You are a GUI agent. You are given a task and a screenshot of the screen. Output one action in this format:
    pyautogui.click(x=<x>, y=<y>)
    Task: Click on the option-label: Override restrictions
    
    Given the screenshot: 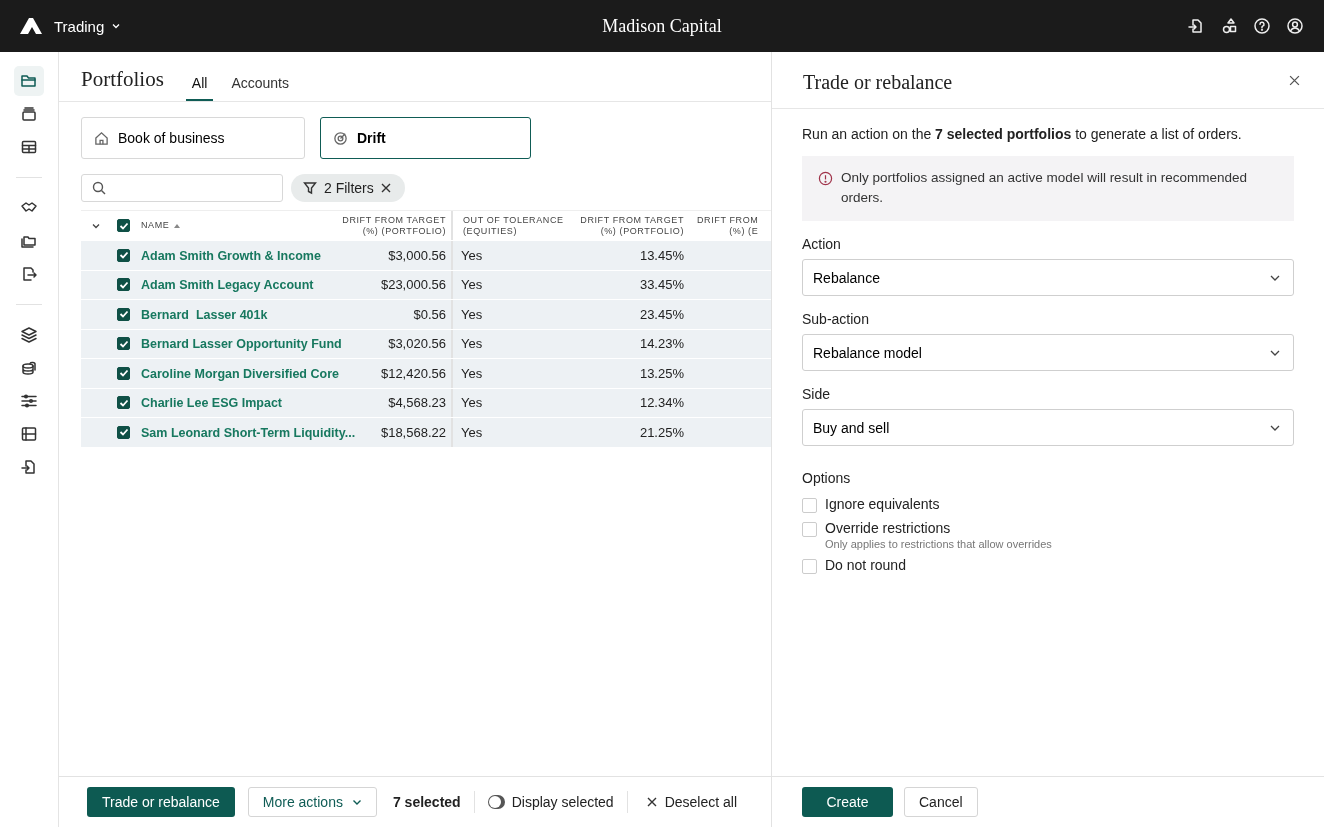 What is the action you would take?
    pyautogui.click(x=888, y=528)
    